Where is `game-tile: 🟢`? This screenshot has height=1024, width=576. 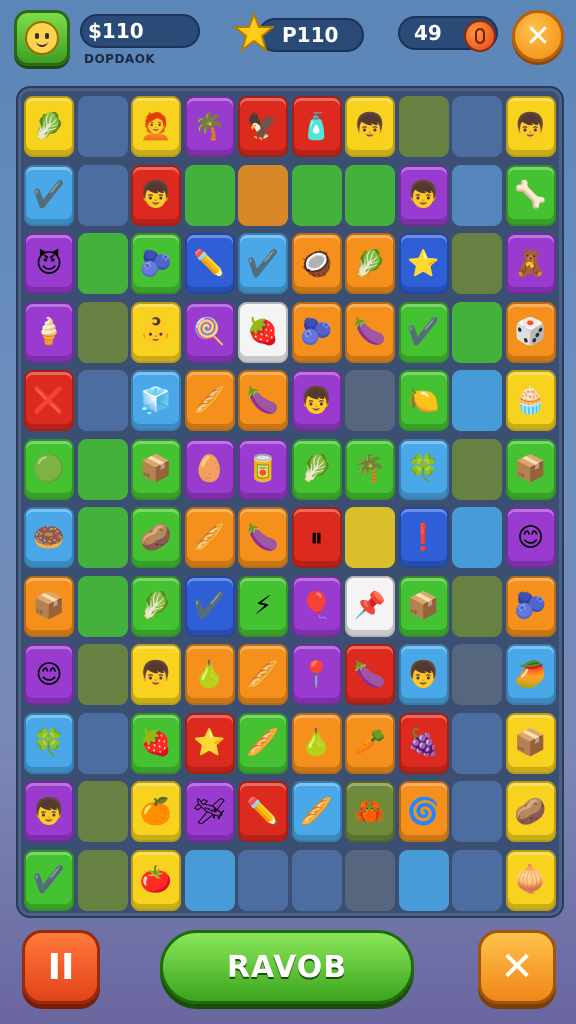
game-tile: 🟢 is located at coordinates (49, 469).